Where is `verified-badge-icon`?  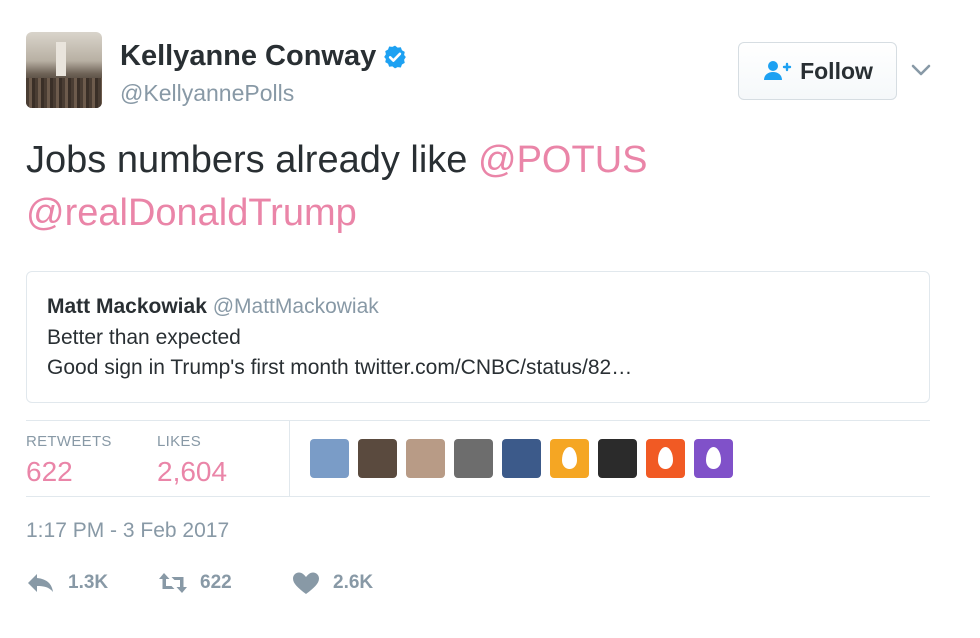
verified-badge-icon is located at coordinates (395, 56).